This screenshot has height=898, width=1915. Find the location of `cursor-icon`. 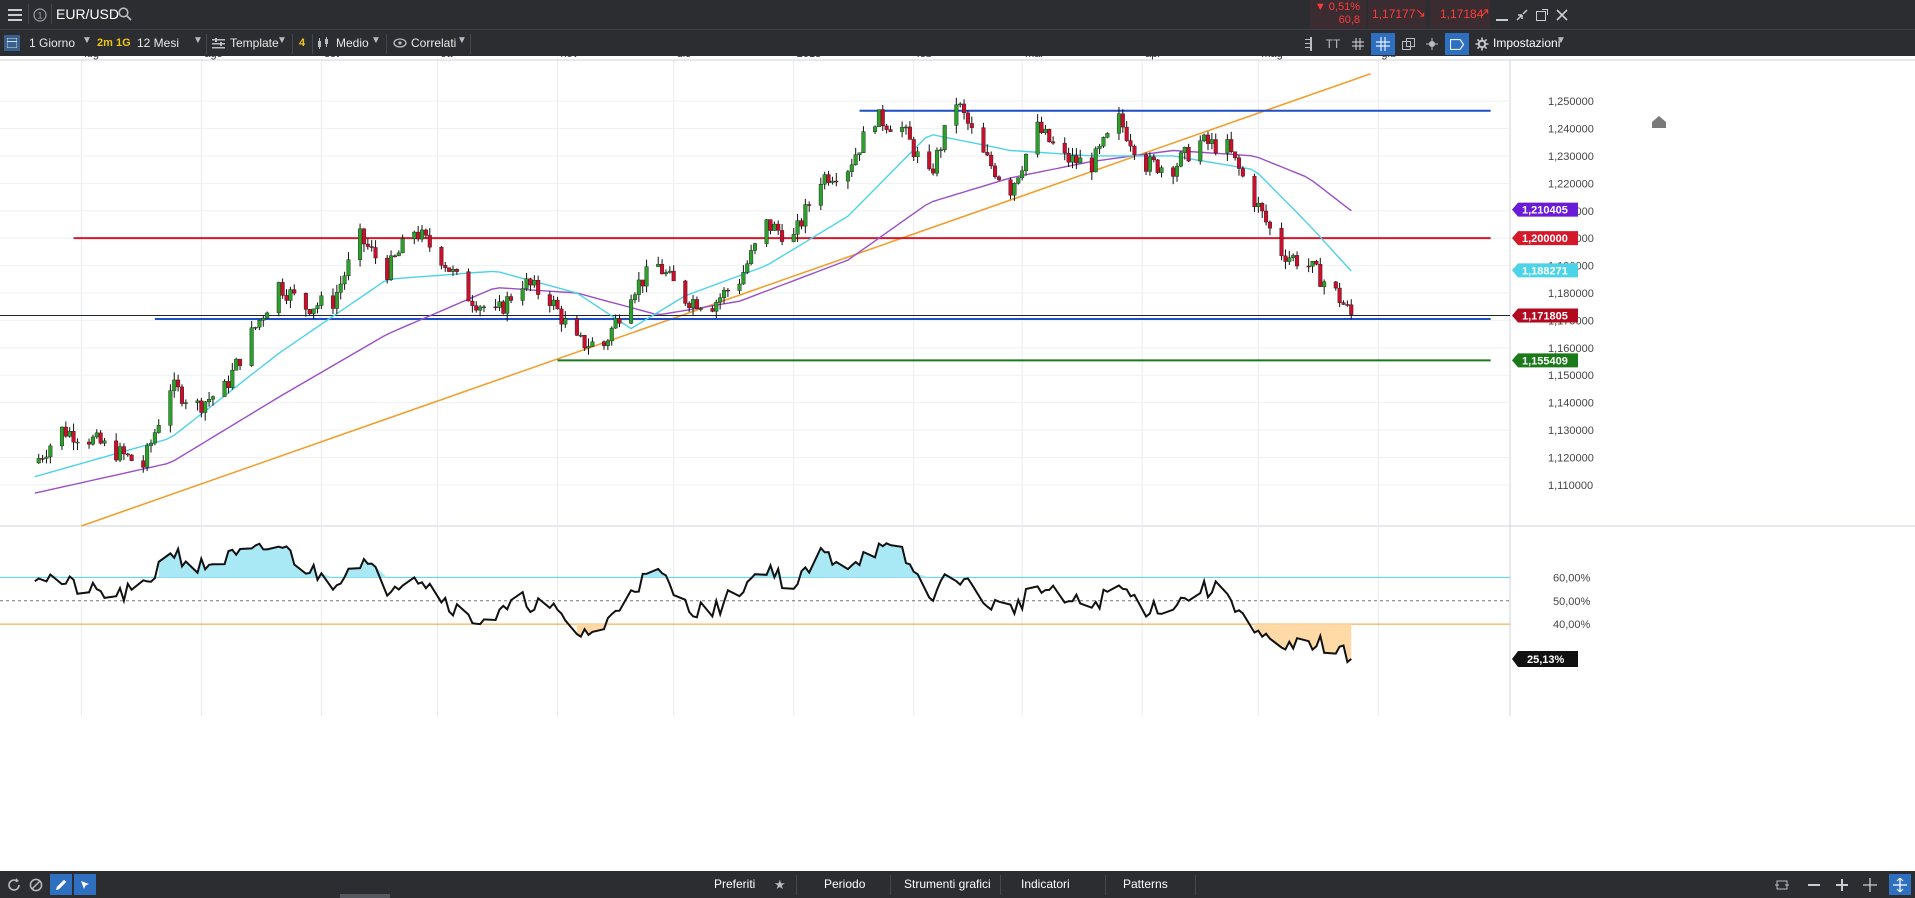

cursor-icon is located at coordinates (85, 884).